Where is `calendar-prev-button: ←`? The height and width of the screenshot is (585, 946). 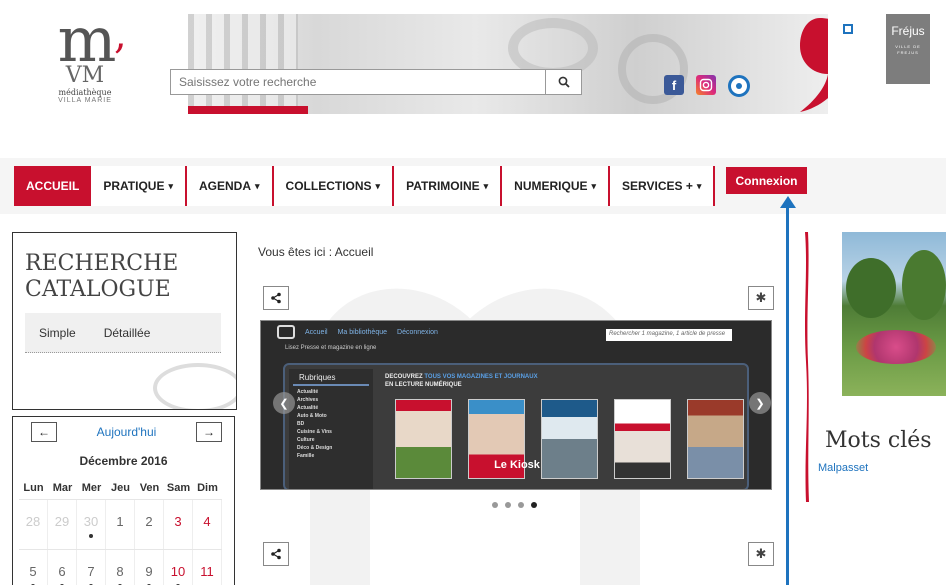 calendar-prev-button: ← is located at coordinates (44, 432).